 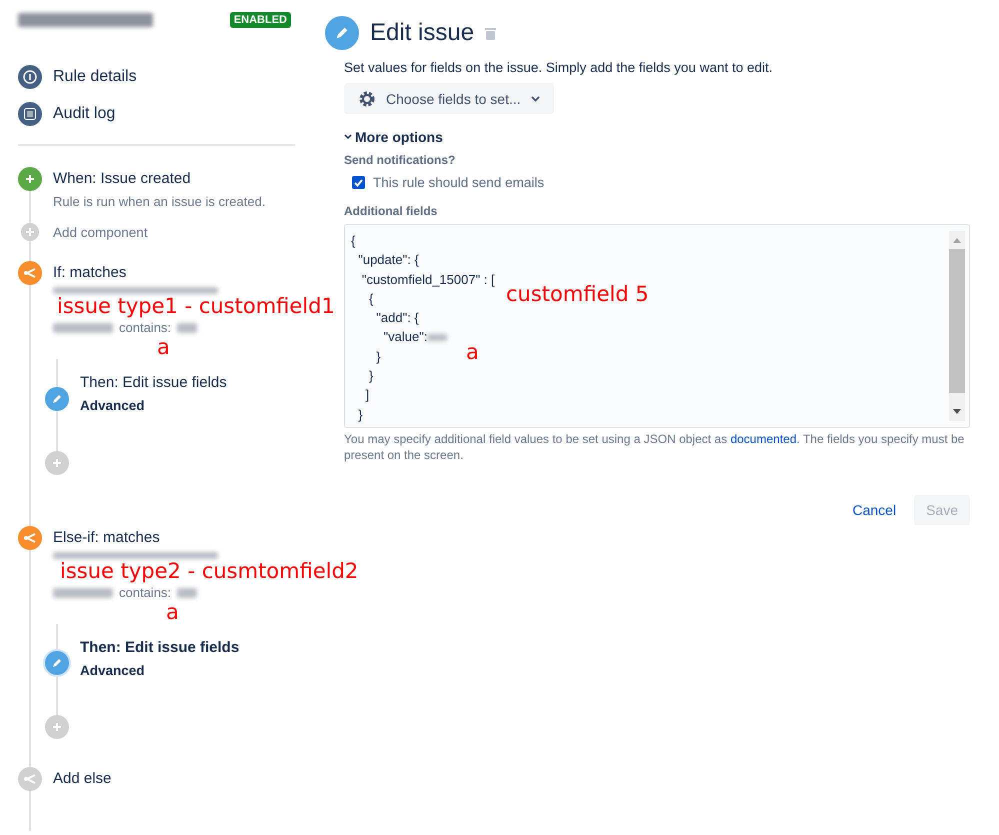 I want to click on component-title: When: Issue created, so click(x=122, y=179).